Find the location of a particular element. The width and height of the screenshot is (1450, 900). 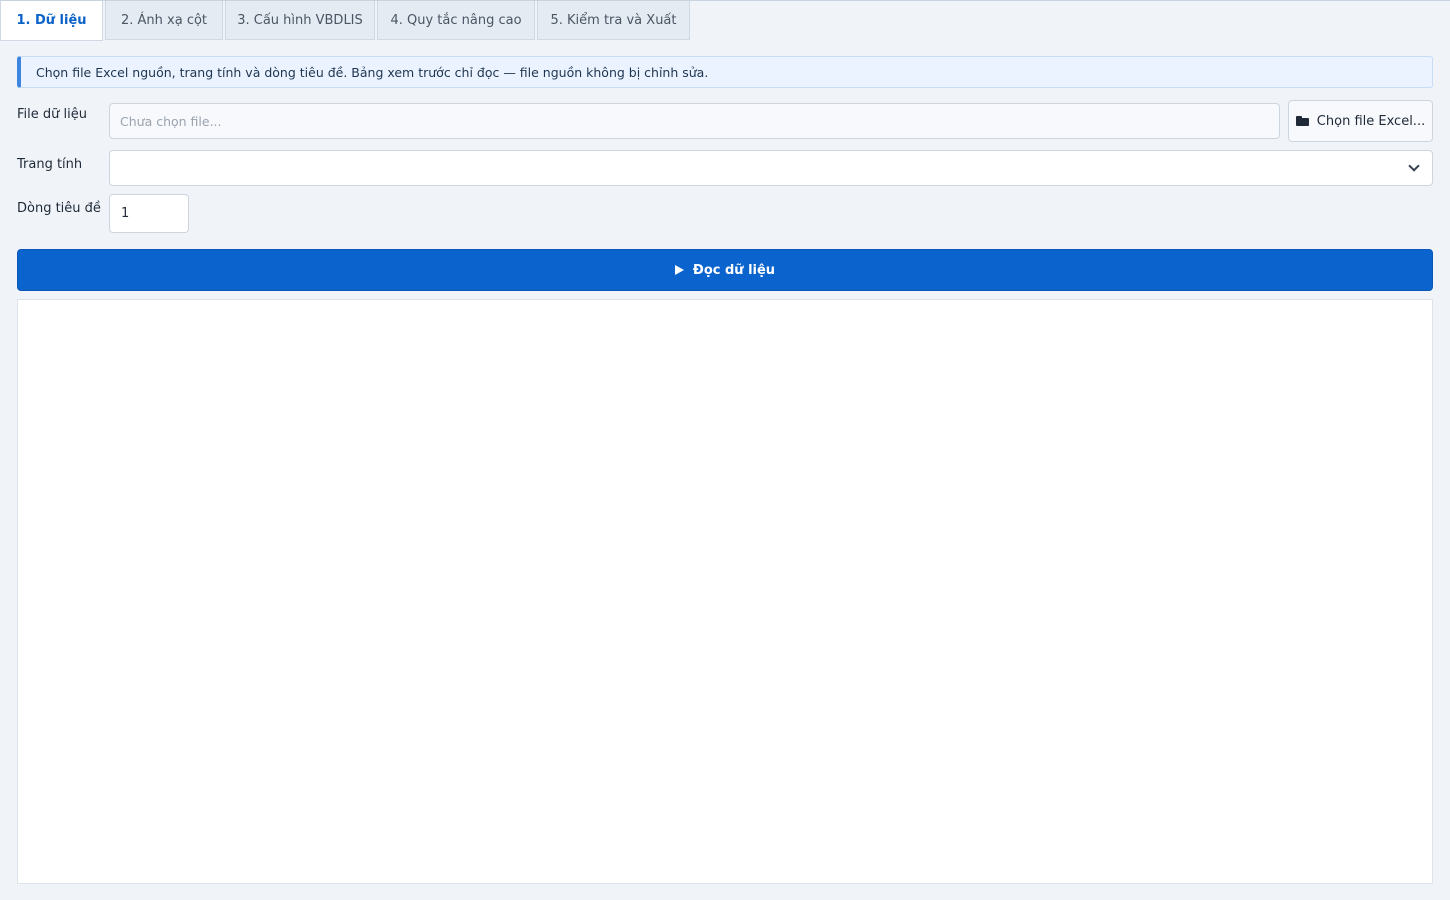

sheet-select is located at coordinates (771, 168).